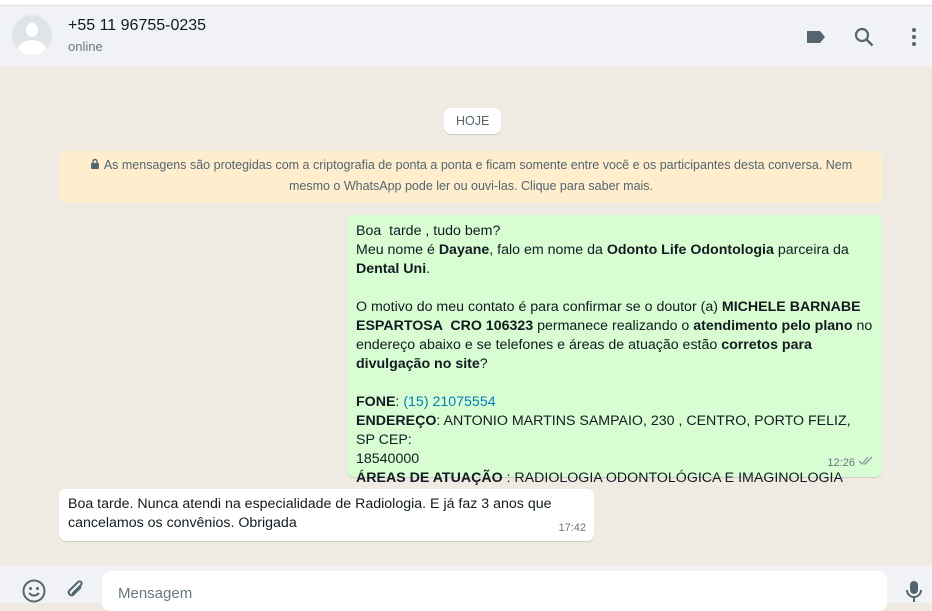 This screenshot has width=932, height=611. Describe the element at coordinates (376, 402) in the screenshot. I see `text-segment: FONE` at that location.